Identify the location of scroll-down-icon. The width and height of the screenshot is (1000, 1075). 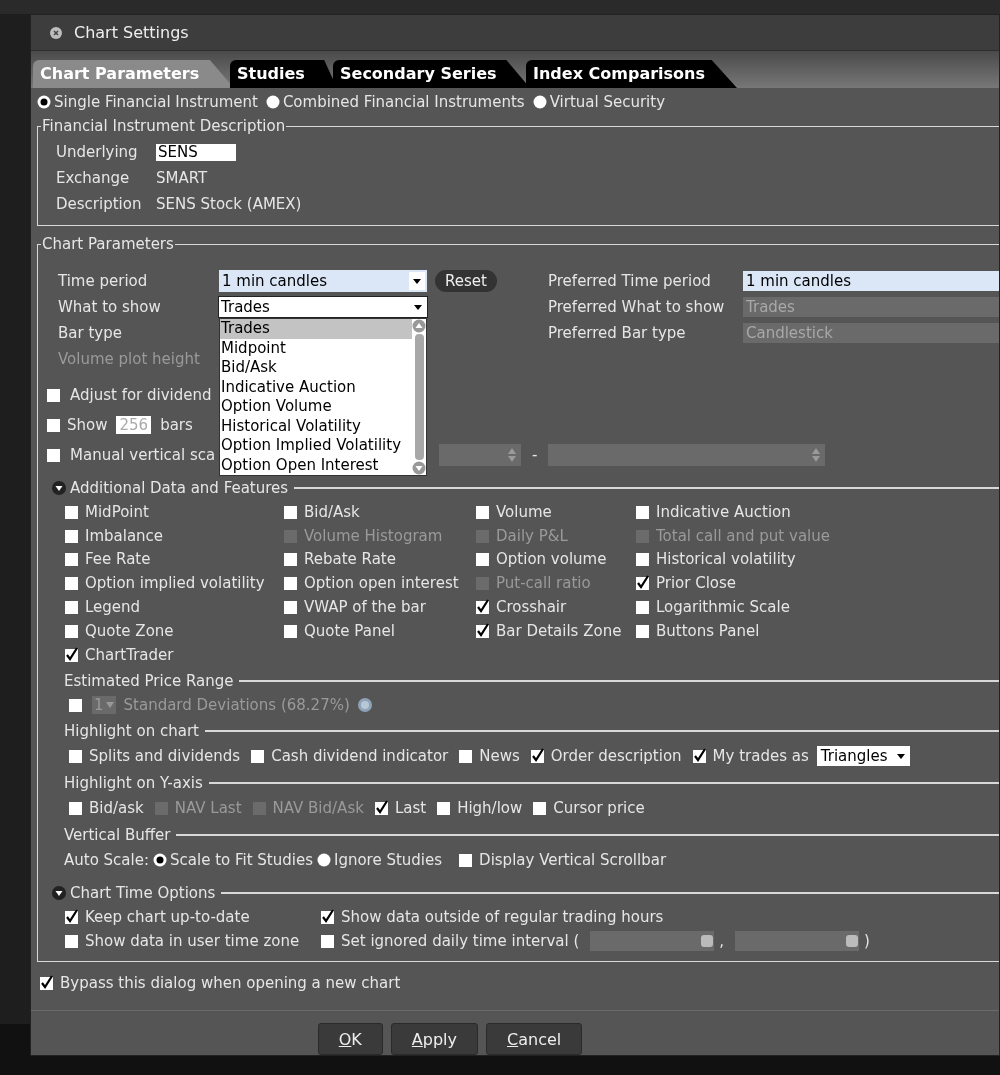
(419, 468).